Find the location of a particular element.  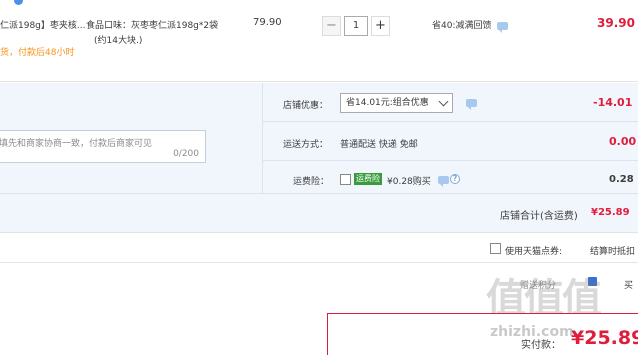

coupon-select-value: 省14.01元:组合优惠 is located at coordinates (387, 103).